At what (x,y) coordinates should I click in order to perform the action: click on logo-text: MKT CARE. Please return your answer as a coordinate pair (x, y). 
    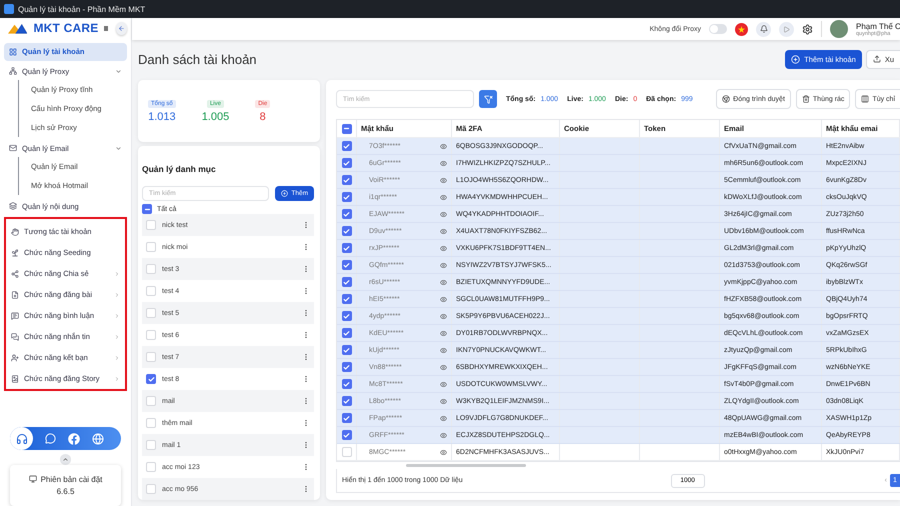
    Looking at the image, I should click on (65, 28).